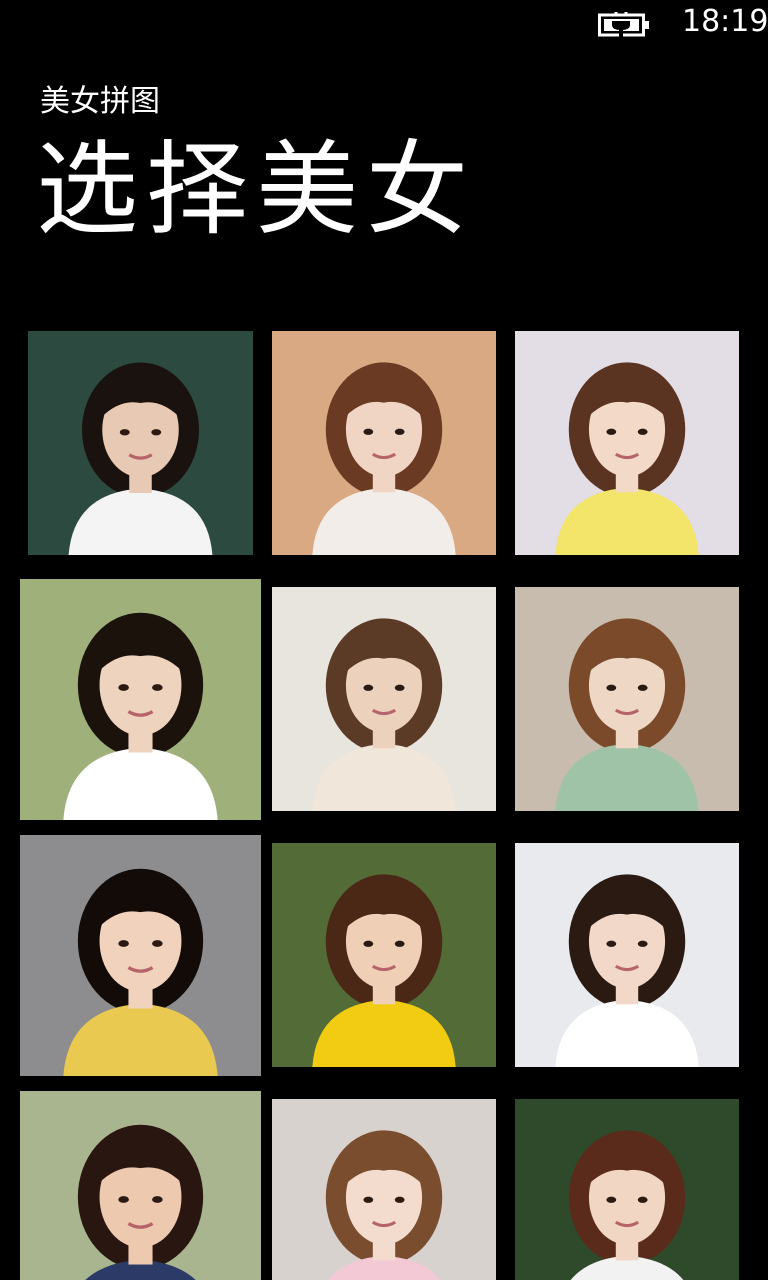 The image size is (768, 1280). I want to click on photo-2-image, so click(384, 443).